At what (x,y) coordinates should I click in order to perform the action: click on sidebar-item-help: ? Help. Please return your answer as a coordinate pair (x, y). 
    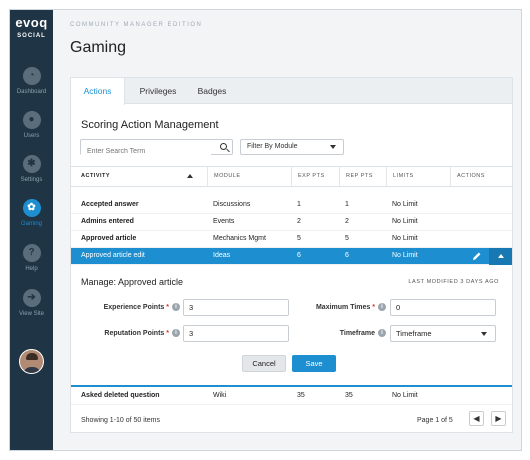
    Looking at the image, I should click on (31, 263).